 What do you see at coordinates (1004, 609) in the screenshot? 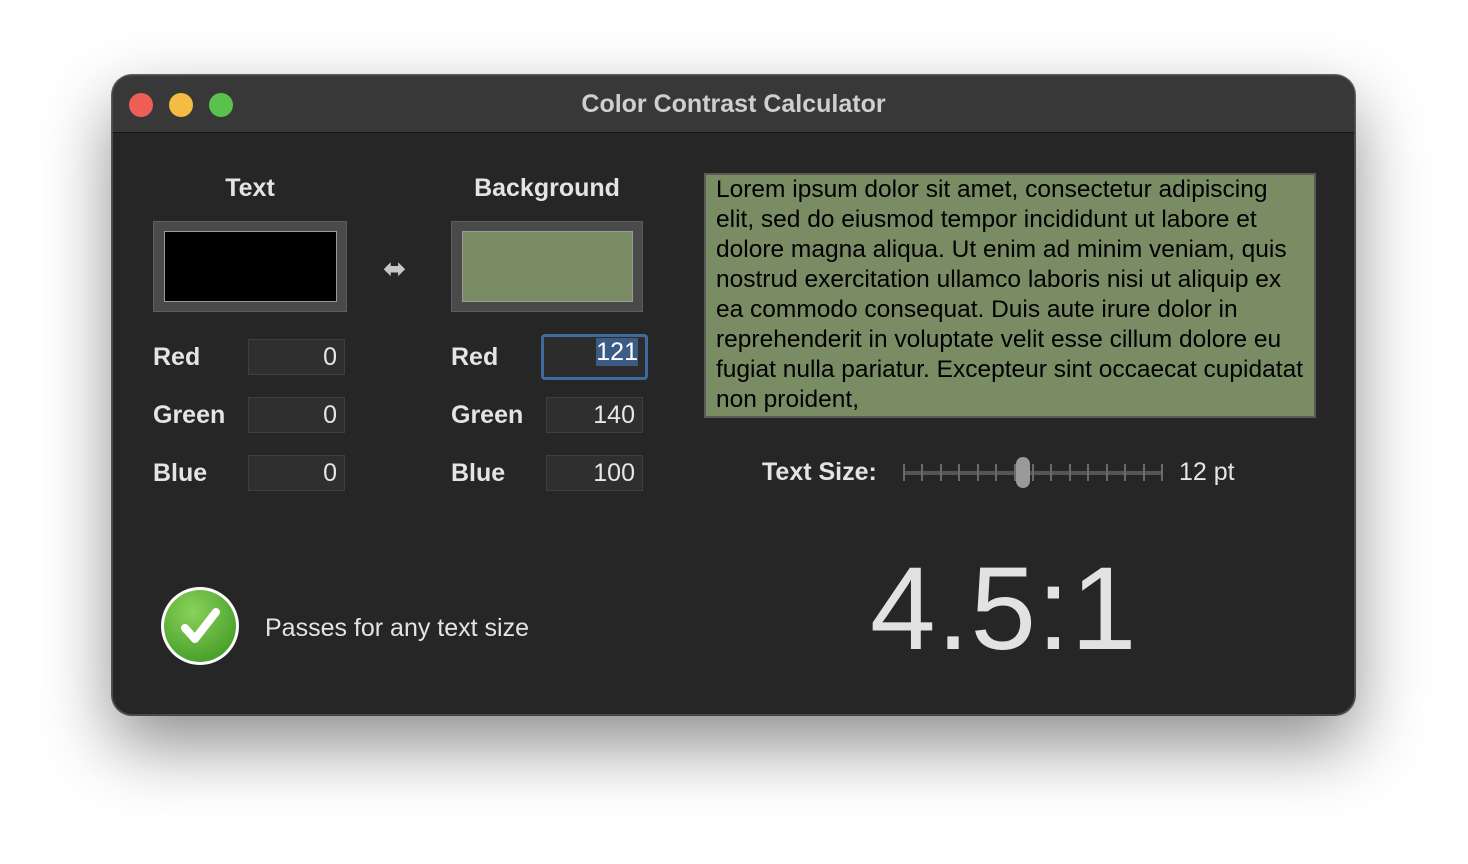
I see `contrast-ratio: 4.5:1` at bounding box center [1004, 609].